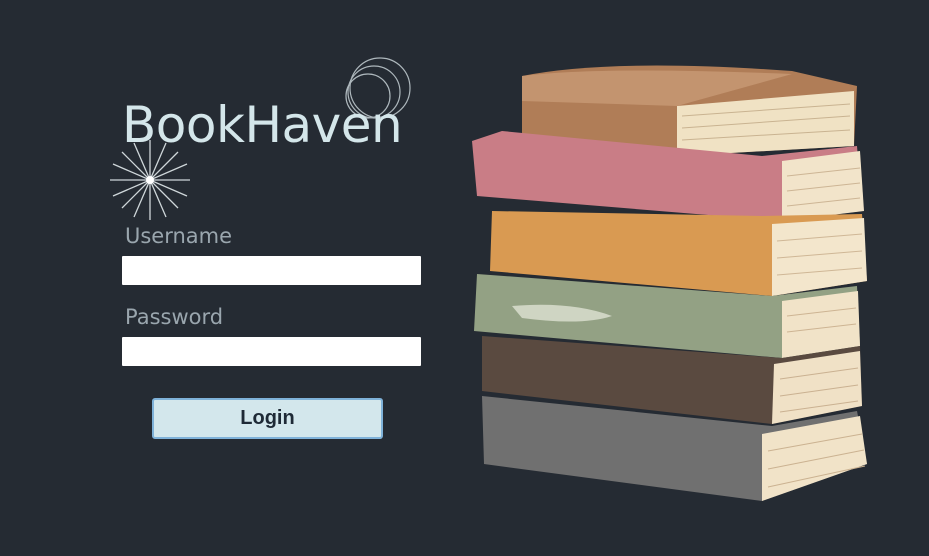 Image resolution: width=929 pixels, height=556 pixels. I want to click on username-label: Username, so click(179, 236).